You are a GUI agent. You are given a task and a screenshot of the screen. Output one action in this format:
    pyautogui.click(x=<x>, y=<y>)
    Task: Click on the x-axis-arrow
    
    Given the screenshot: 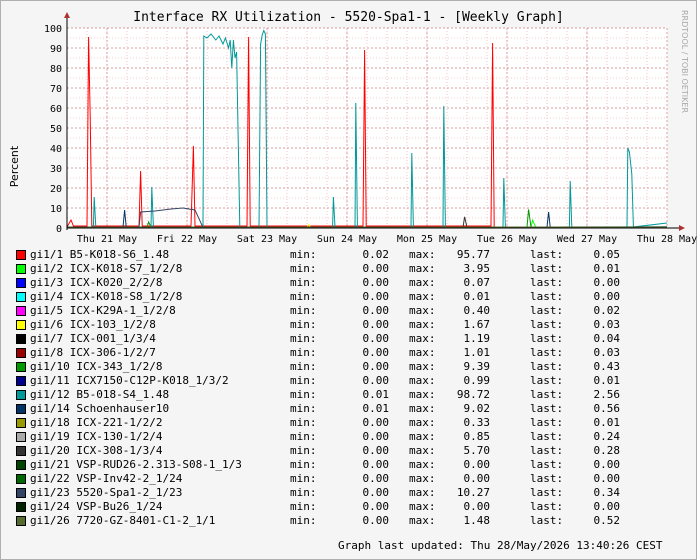 What is the action you would take?
    pyautogui.click(x=682, y=228)
    